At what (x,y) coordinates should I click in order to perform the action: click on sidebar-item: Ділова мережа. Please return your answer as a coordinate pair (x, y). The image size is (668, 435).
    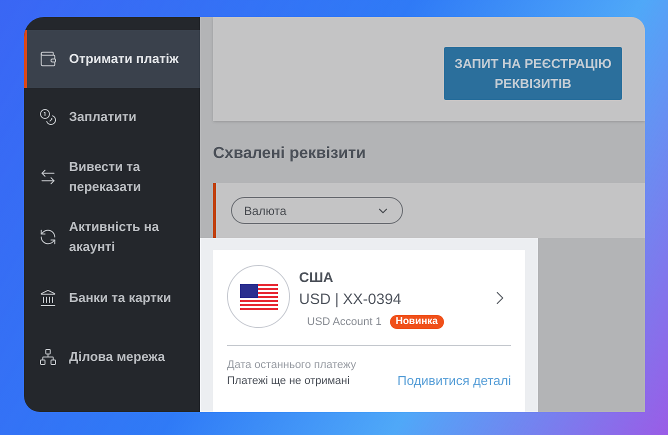
    Looking at the image, I should click on (112, 357).